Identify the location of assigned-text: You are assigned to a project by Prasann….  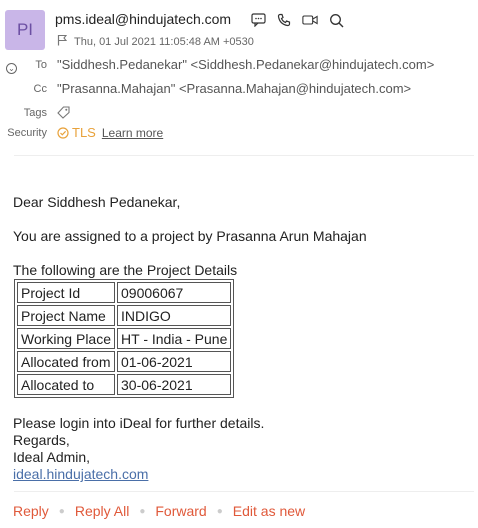
(190, 236).